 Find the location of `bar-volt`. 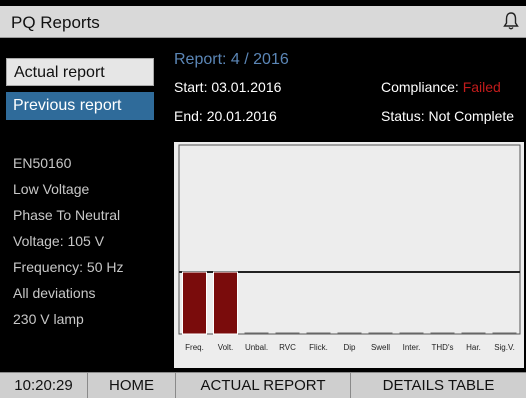

bar-volt is located at coordinates (225, 303).